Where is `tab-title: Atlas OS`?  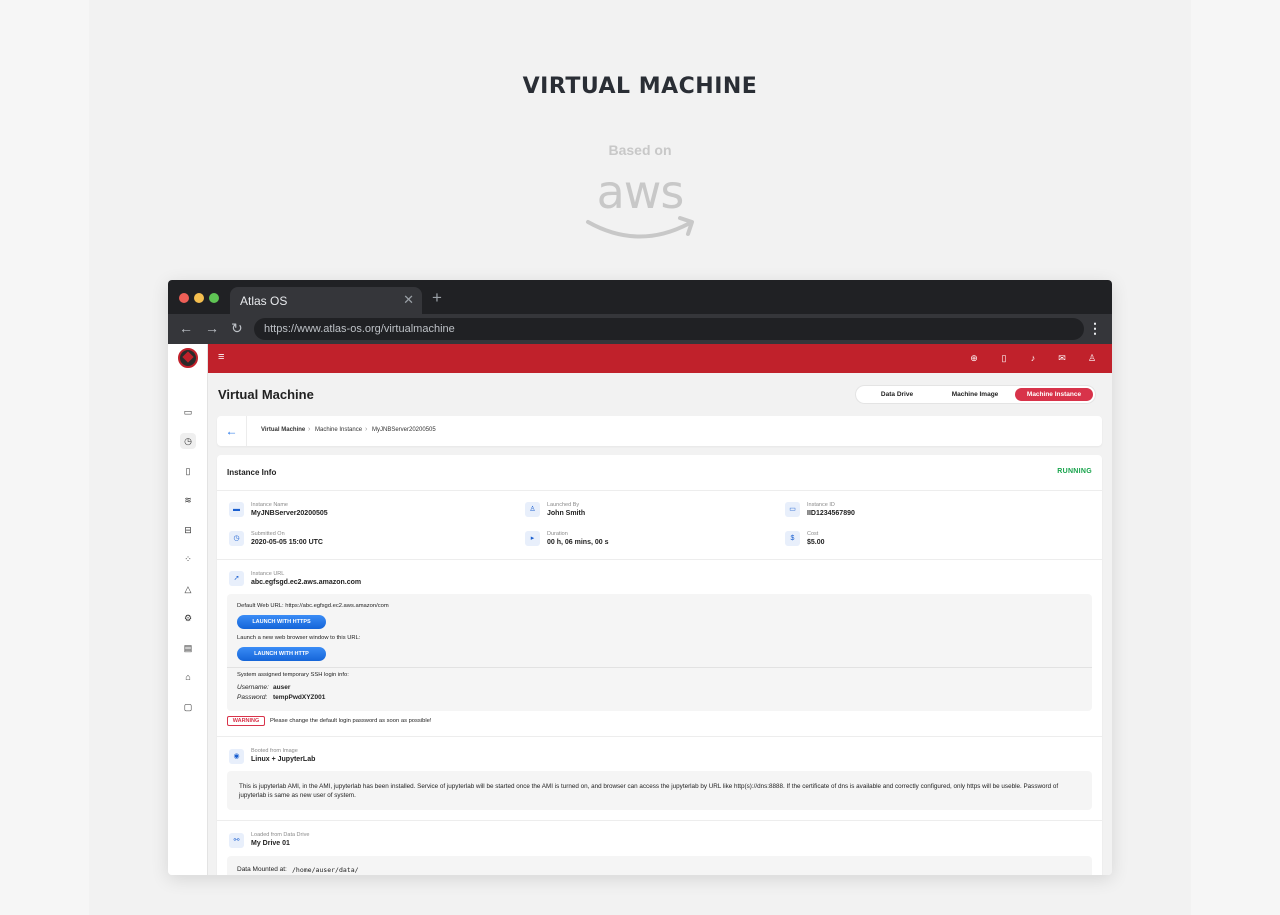 tab-title: Atlas OS is located at coordinates (264, 301).